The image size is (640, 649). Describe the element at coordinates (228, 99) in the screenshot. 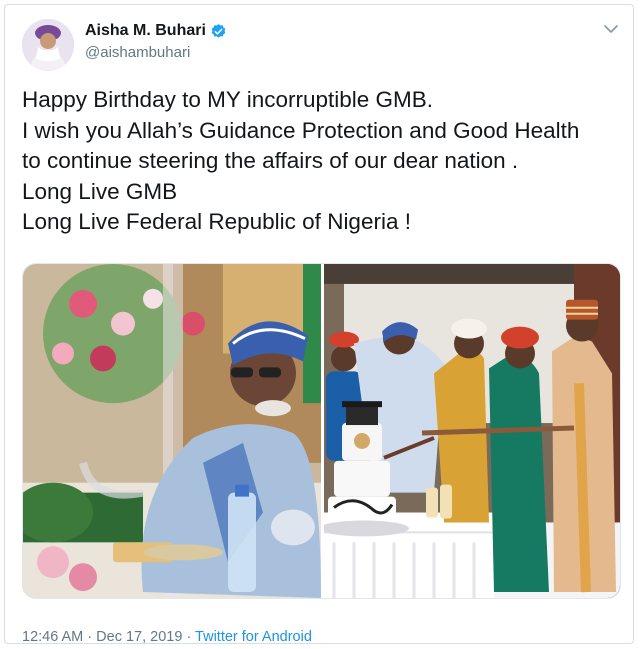

I see `tweet-line: Happy Birthday to MY incorruptible GMB.` at that location.